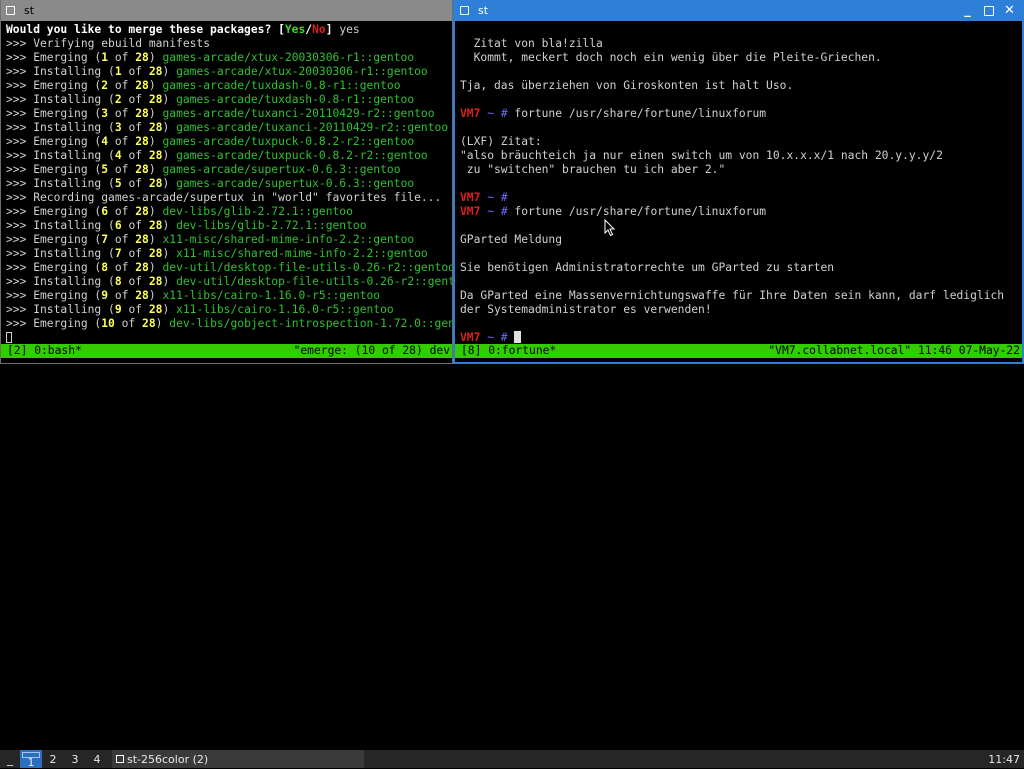 The image size is (1024, 769). What do you see at coordinates (741, 198) in the screenshot?
I see `terminal-line: VM7 ~ #` at bounding box center [741, 198].